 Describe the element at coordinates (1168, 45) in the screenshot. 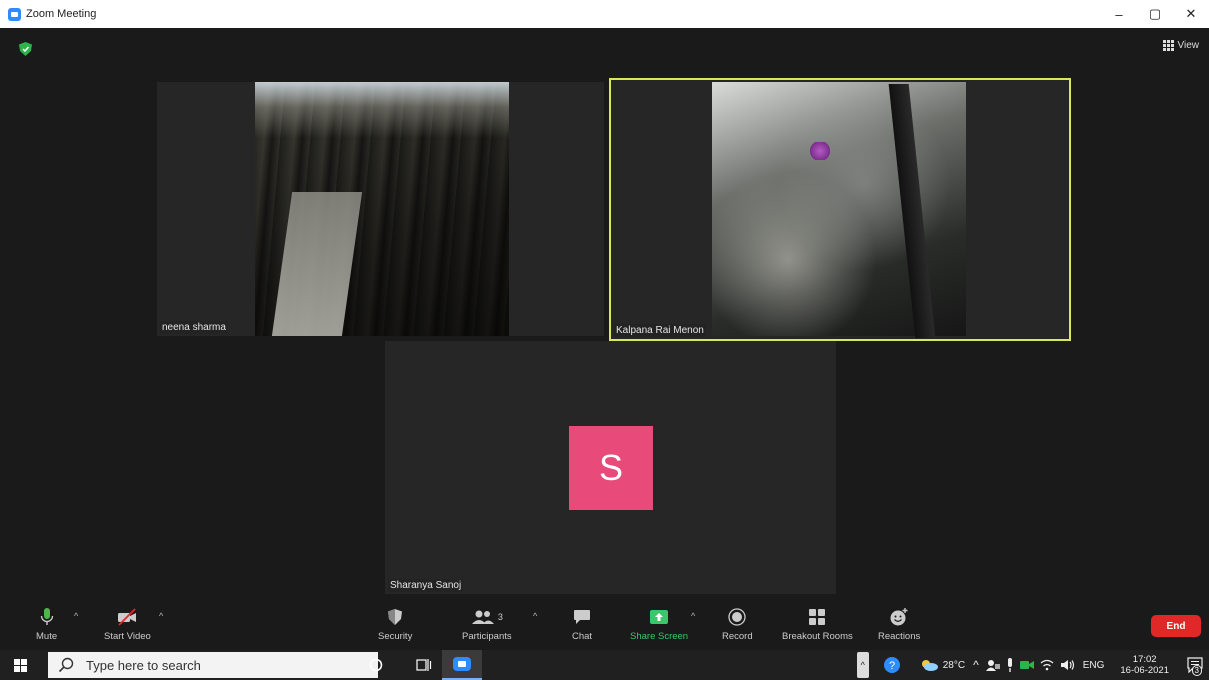

I see `grid-view-icon` at that location.